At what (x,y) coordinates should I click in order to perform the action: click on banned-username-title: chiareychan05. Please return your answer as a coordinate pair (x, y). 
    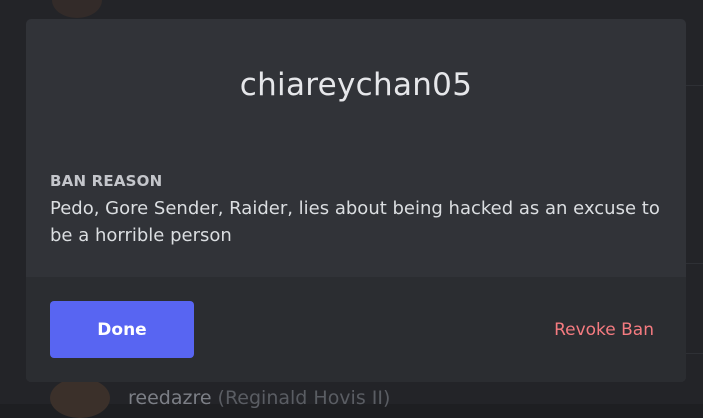
    Looking at the image, I should click on (356, 85).